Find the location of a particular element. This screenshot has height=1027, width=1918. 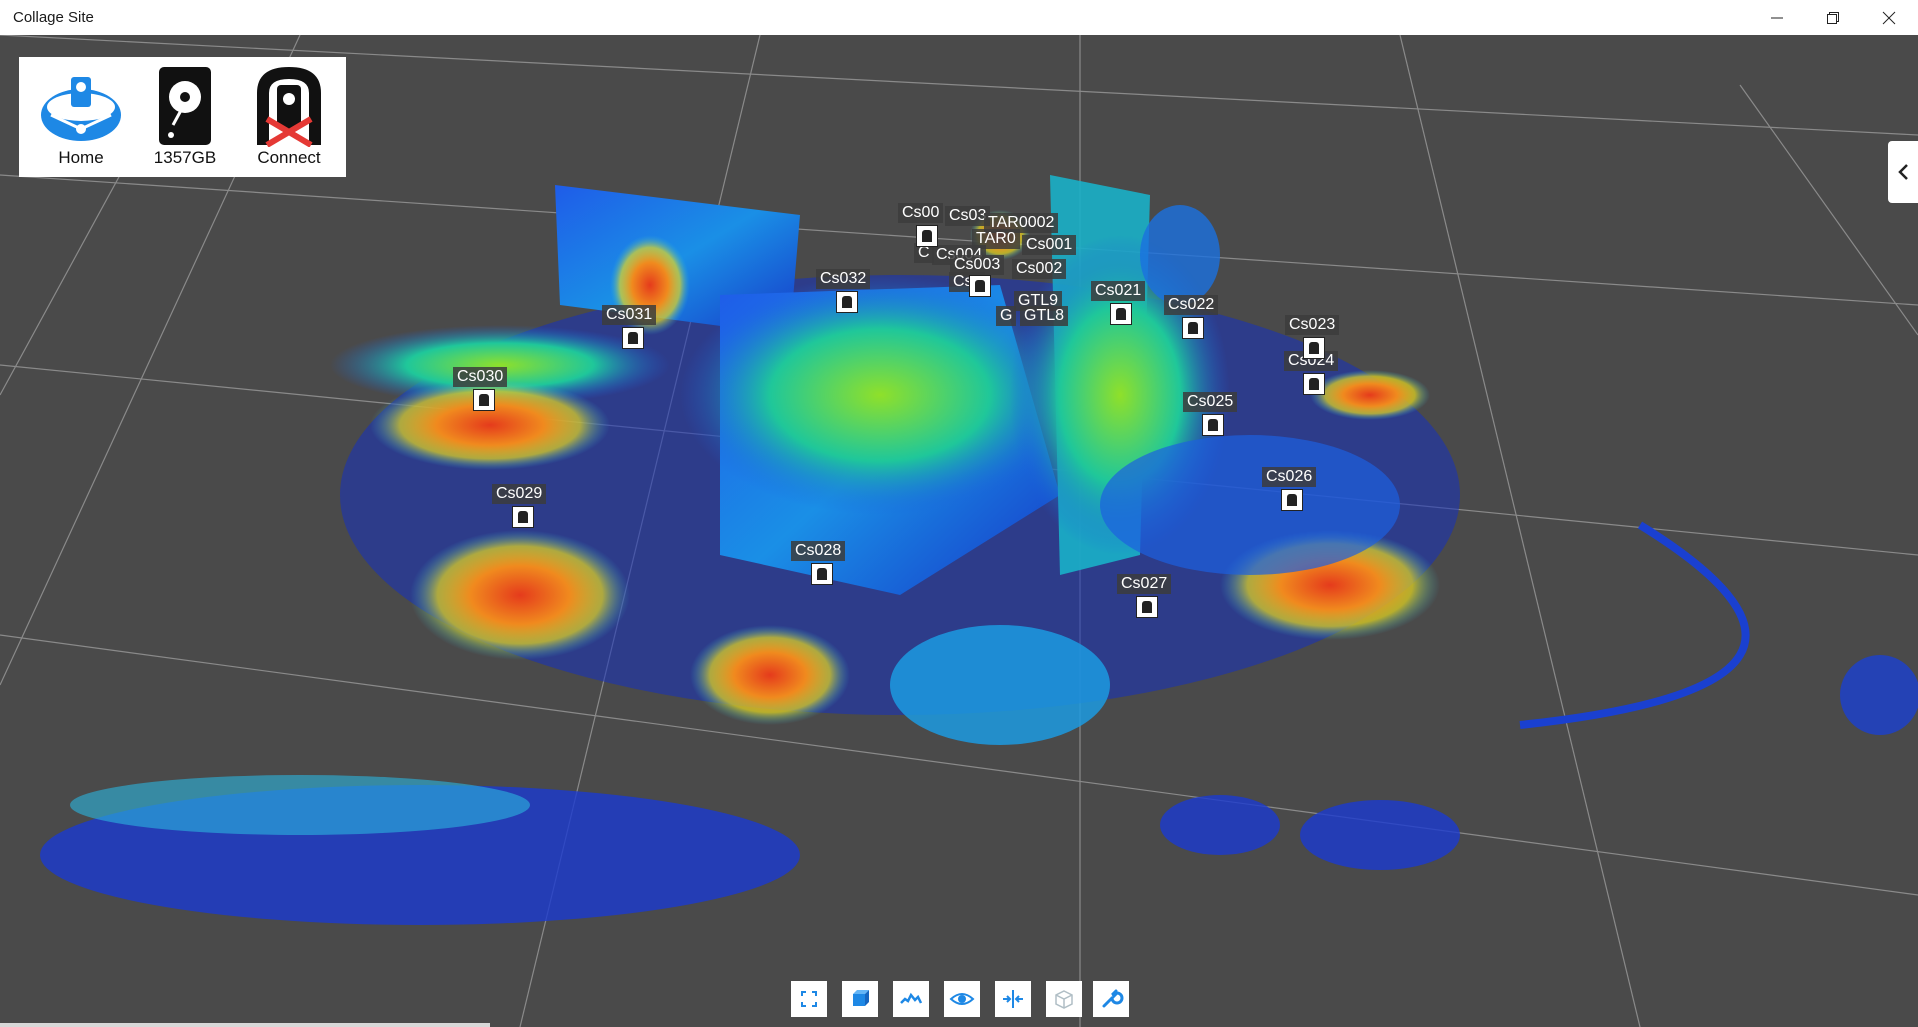

fit-view-icon is located at coordinates (809, 999).